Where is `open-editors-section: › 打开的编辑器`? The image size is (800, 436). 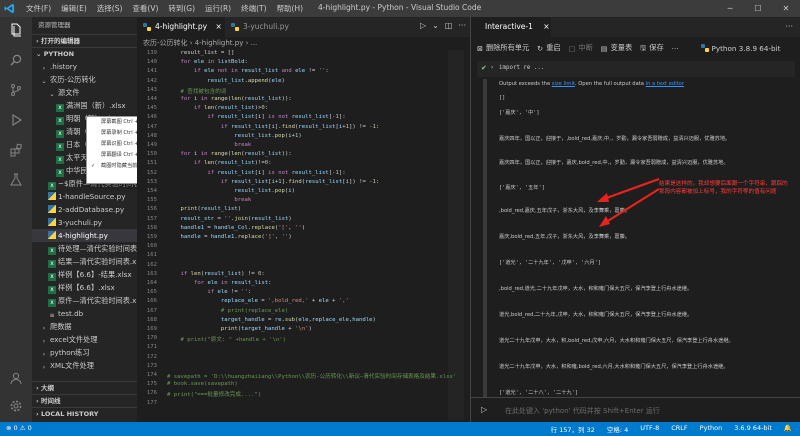
open-editors-section: › 打开的编辑器 is located at coordinates (84, 40).